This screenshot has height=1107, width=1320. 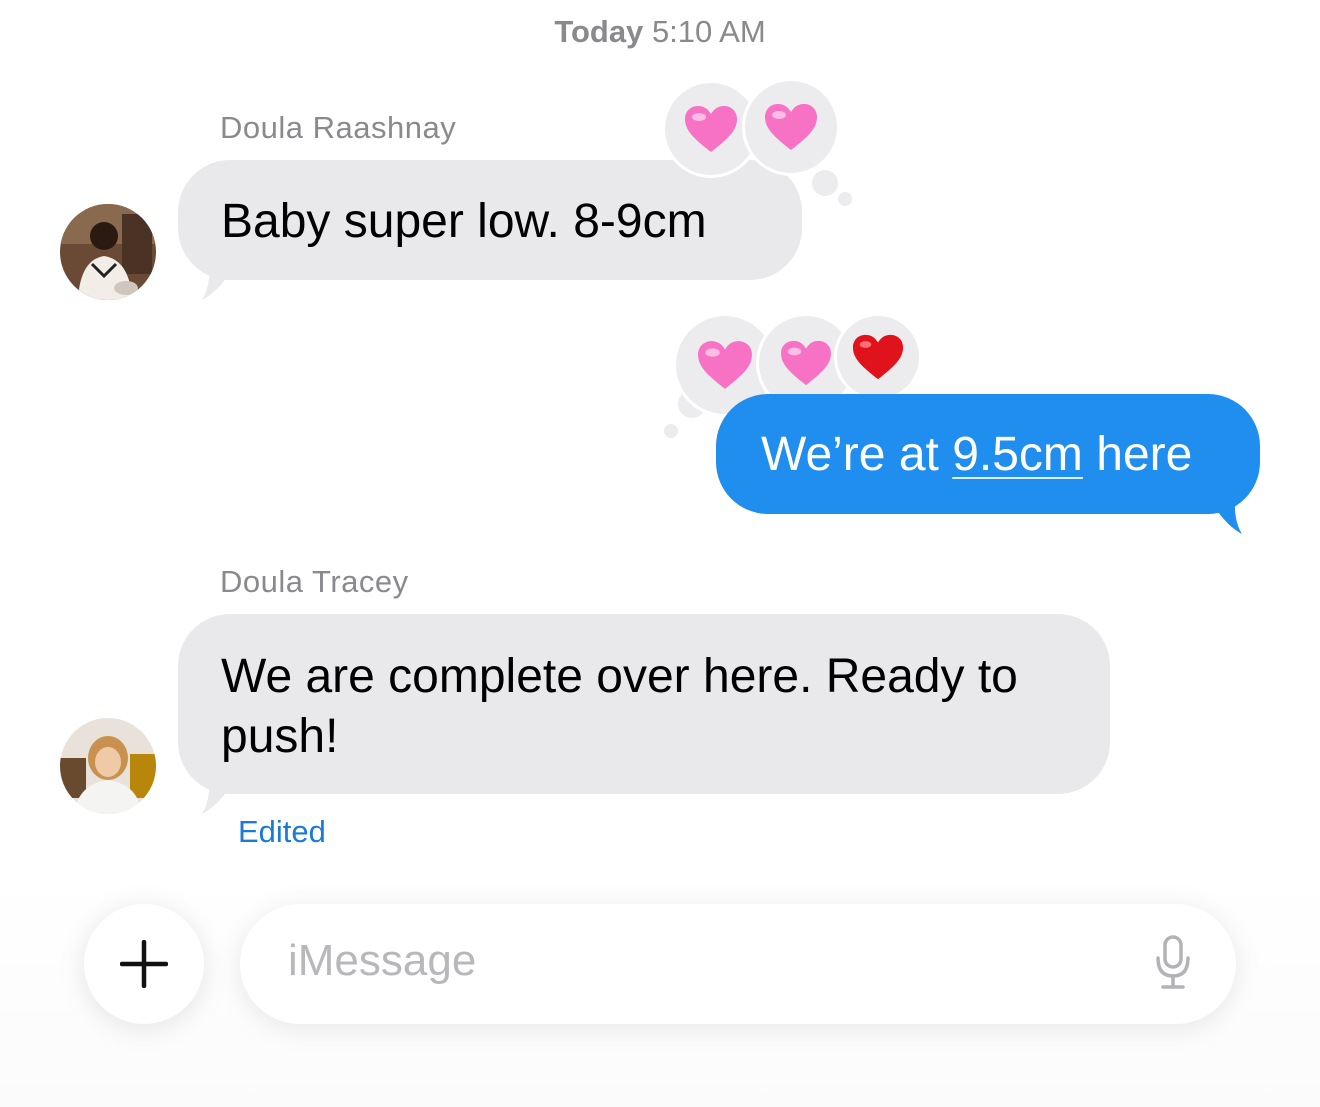 I want to click on microphone-icon, so click(x=1173, y=962).